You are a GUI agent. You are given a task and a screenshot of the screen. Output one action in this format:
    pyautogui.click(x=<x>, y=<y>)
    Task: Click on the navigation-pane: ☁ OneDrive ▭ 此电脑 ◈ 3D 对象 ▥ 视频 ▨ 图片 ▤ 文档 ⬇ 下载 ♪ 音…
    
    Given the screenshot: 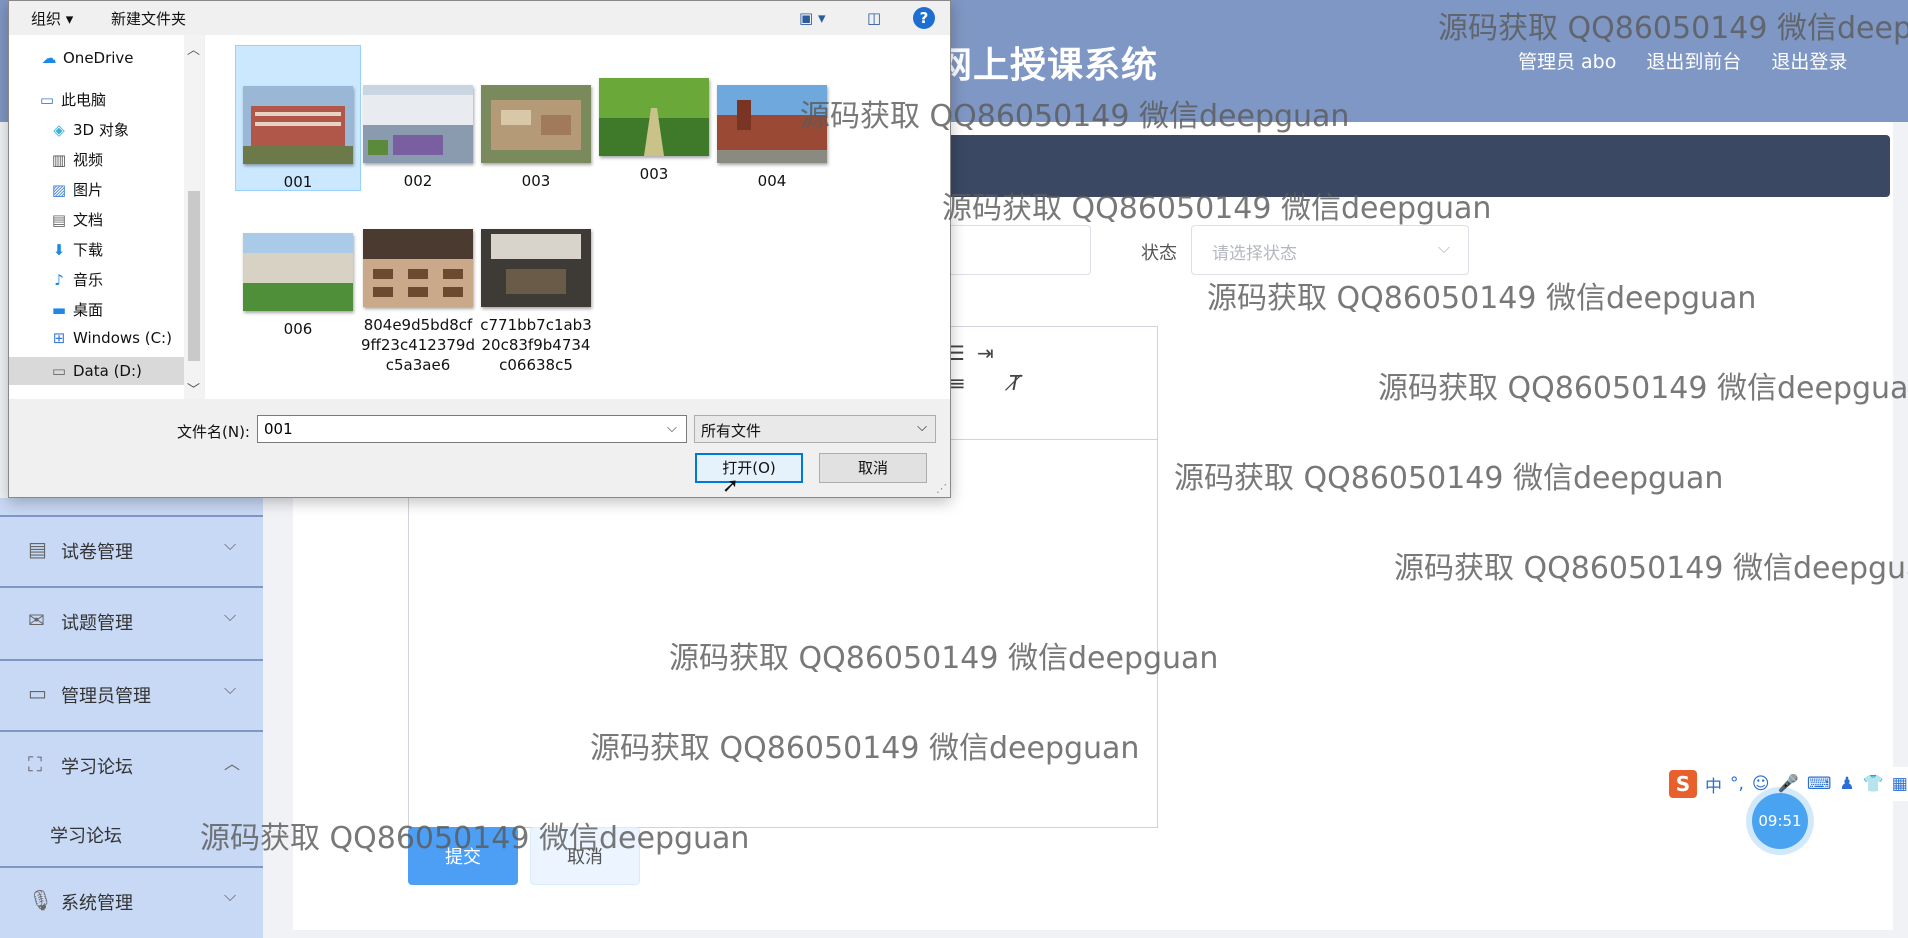 What is the action you would take?
    pyautogui.click(x=97, y=217)
    